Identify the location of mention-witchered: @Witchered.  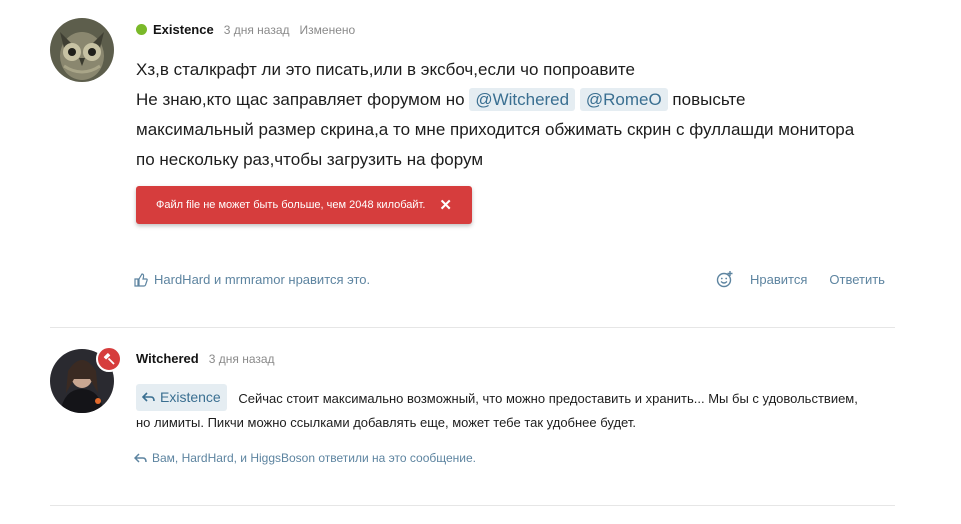
(522, 99).